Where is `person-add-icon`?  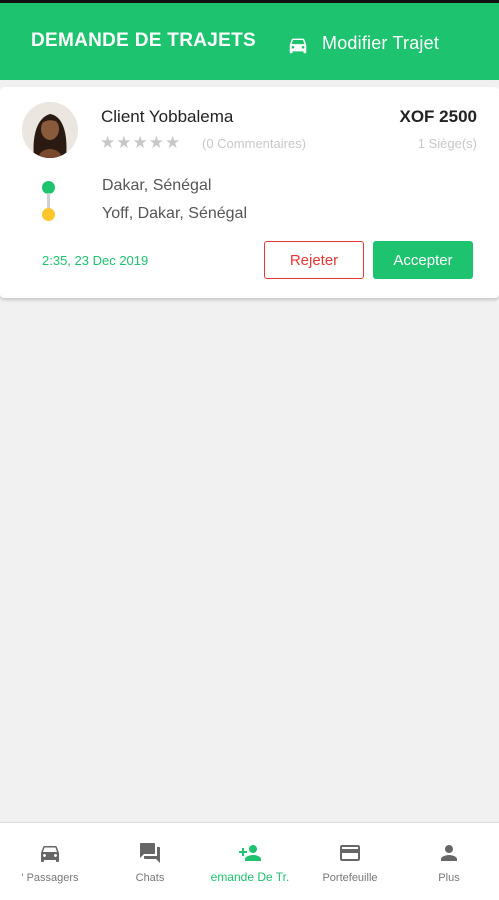
person-add-icon is located at coordinates (250, 853).